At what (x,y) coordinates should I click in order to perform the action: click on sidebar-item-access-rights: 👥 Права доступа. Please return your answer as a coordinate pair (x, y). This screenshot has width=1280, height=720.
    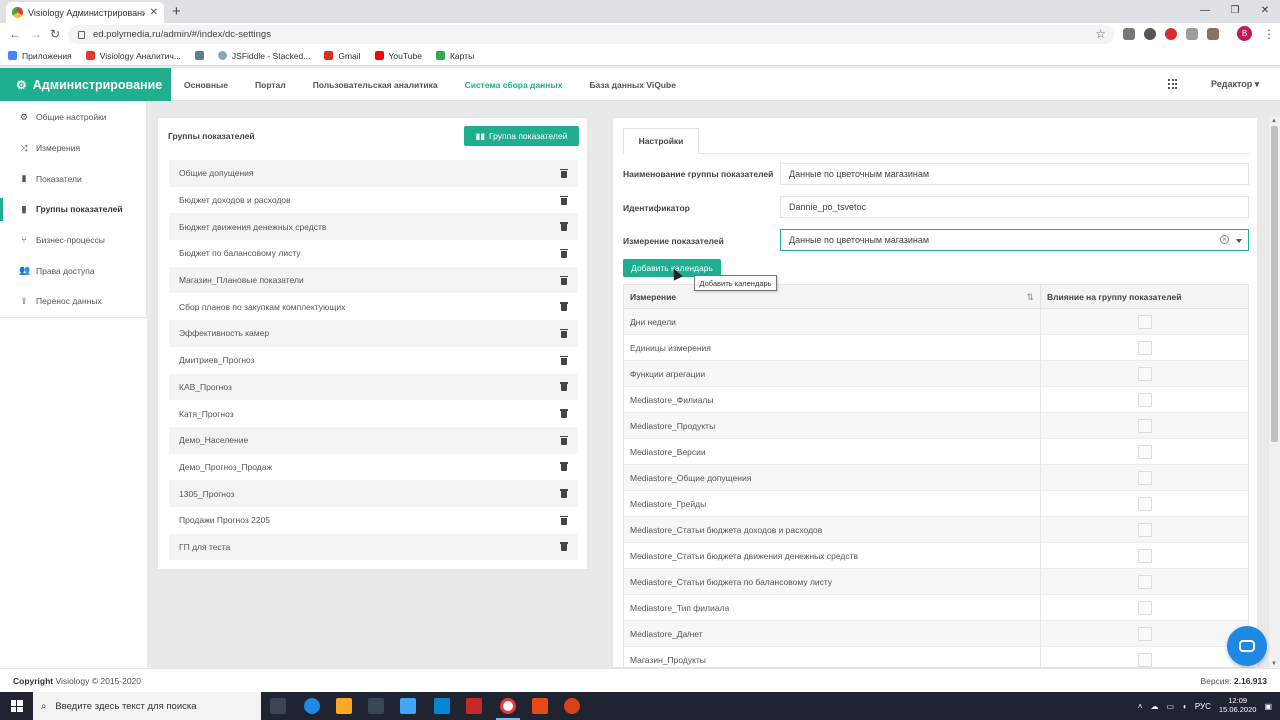
    Looking at the image, I should click on (73, 270).